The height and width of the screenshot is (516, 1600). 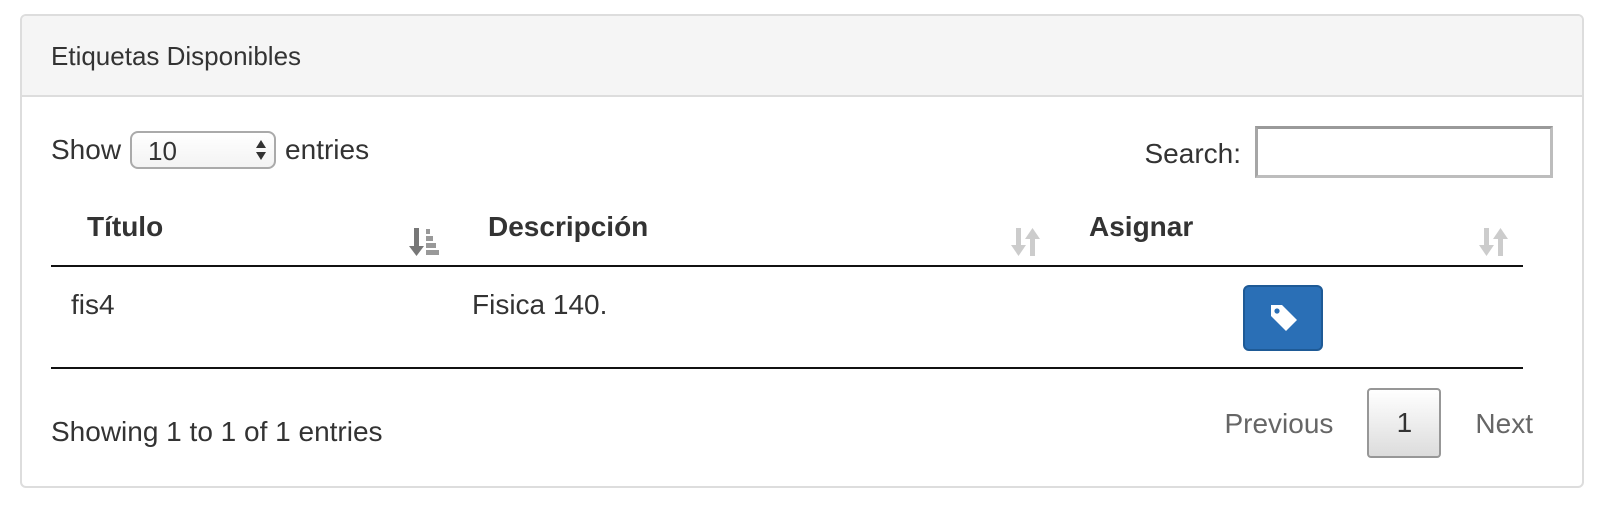 What do you see at coordinates (162, 151) in the screenshot?
I see `entries-per-page-value: 10` at bounding box center [162, 151].